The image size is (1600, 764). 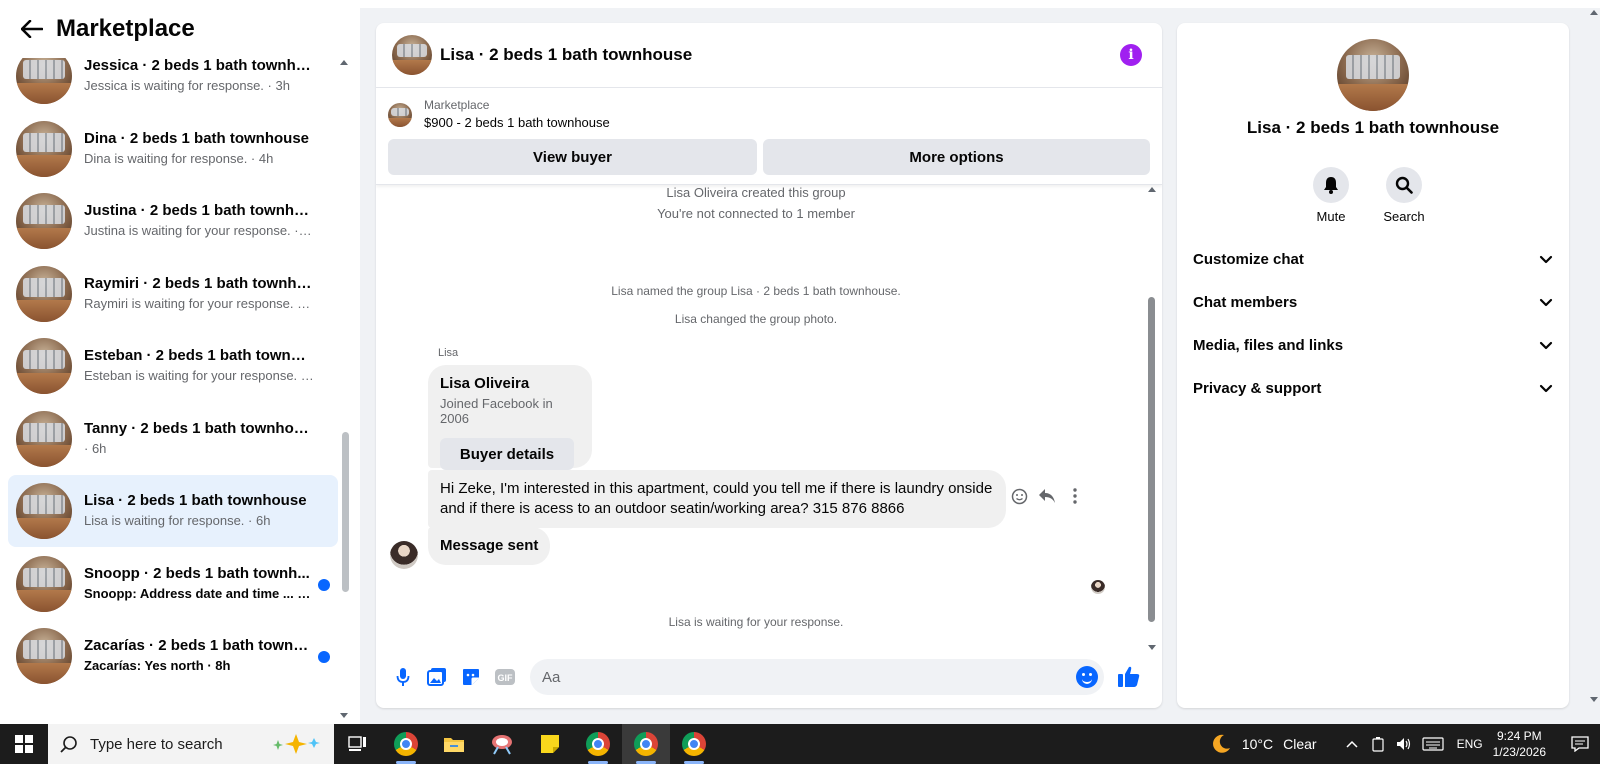 I want to click on info-section-2: Media, files and links, so click(x=1373, y=345).